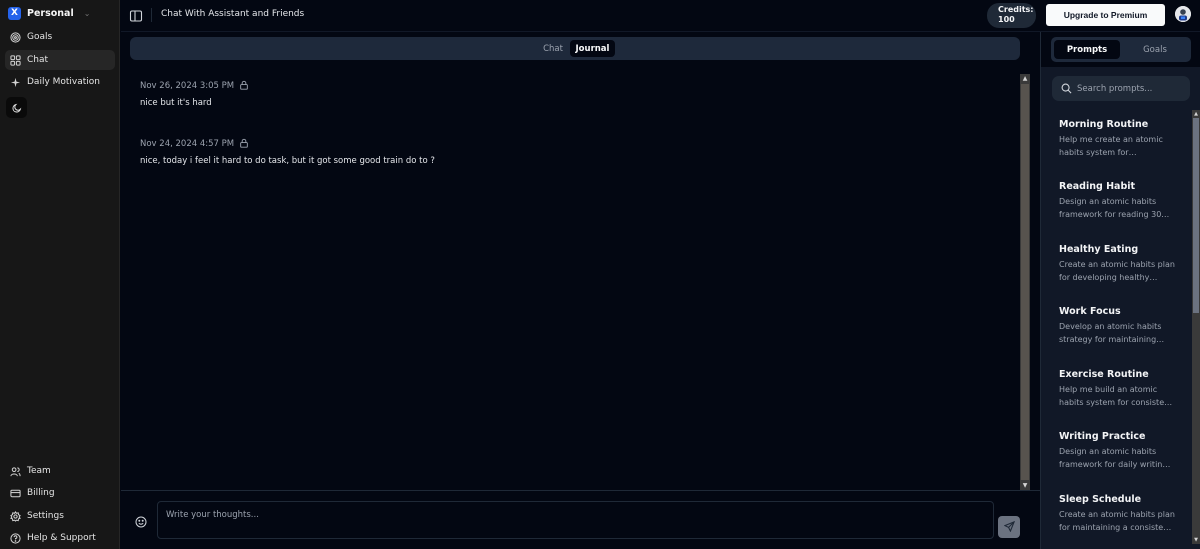 The height and width of the screenshot is (549, 1200). I want to click on grid-icon, so click(15, 60).